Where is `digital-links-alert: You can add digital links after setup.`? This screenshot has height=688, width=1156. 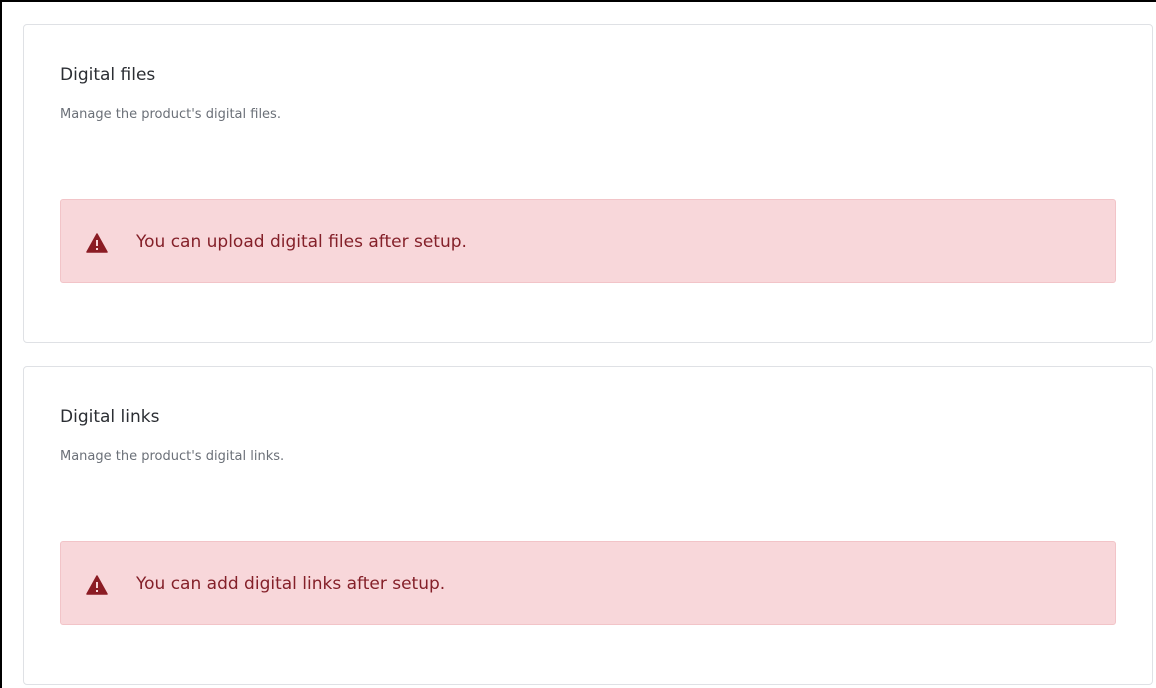 digital-links-alert: You can add digital links after setup. is located at coordinates (588, 583).